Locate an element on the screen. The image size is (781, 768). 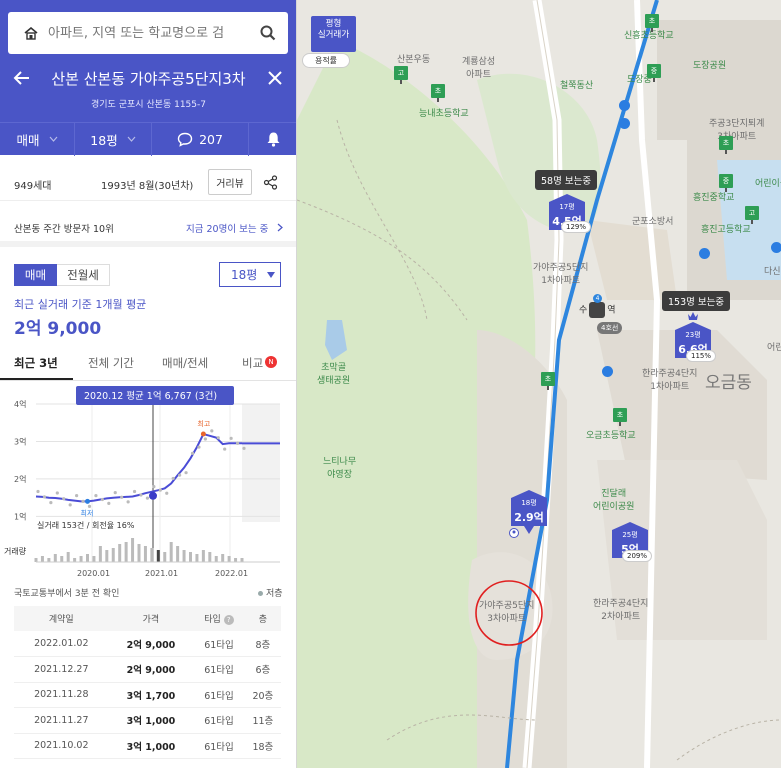
help-icon: ? is located at coordinates (228, 620).